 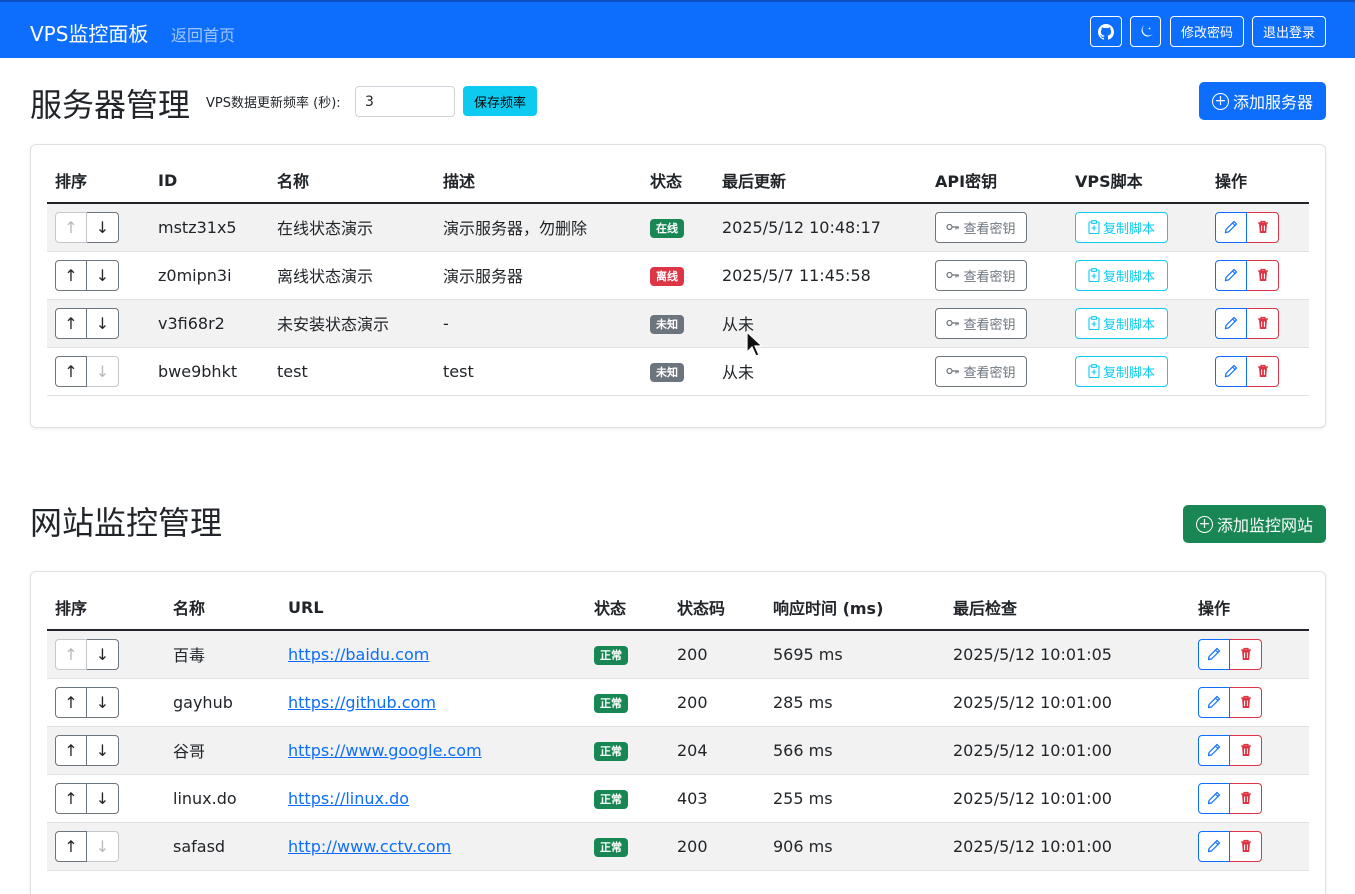 I want to click on arrow-up-icon: ↑, so click(x=71, y=227).